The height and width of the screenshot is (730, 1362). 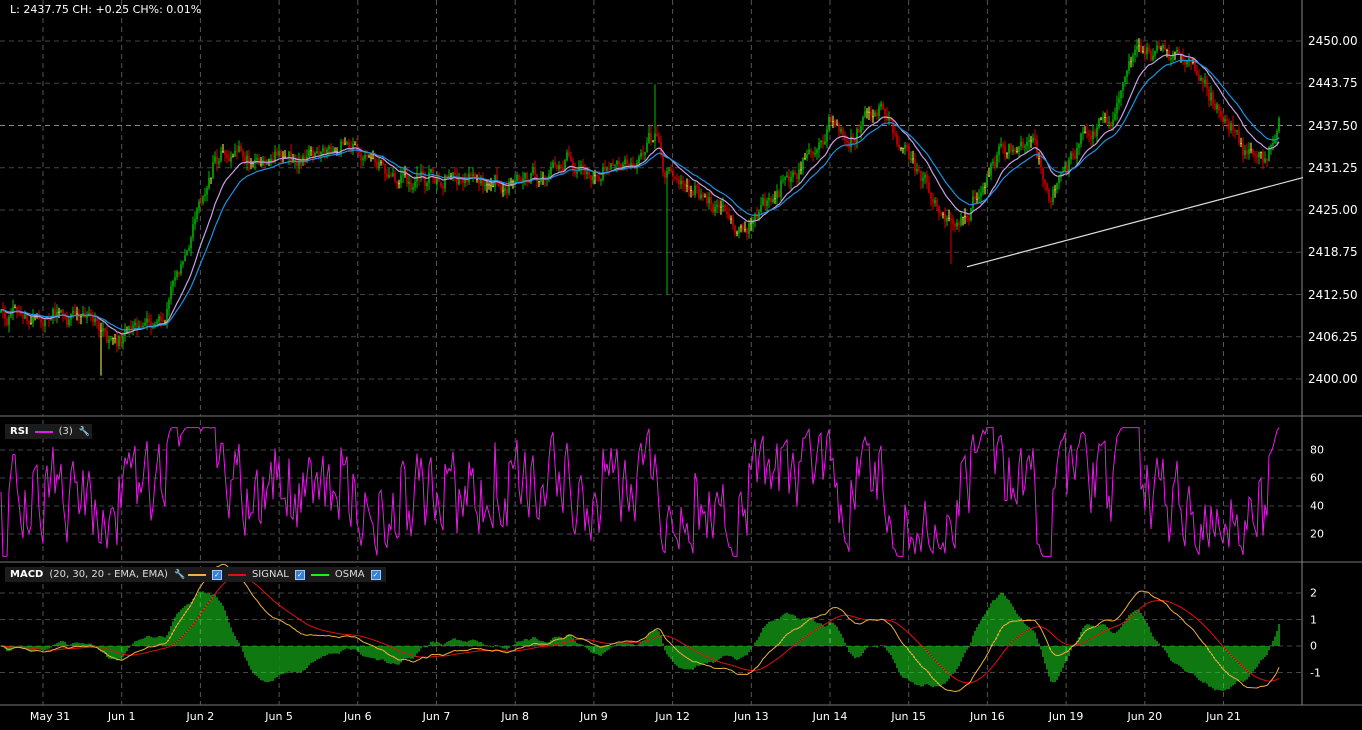 What do you see at coordinates (375, 574) in the screenshot?
I see `osma-checkbox: ✓` at bounding box center [375, 574].